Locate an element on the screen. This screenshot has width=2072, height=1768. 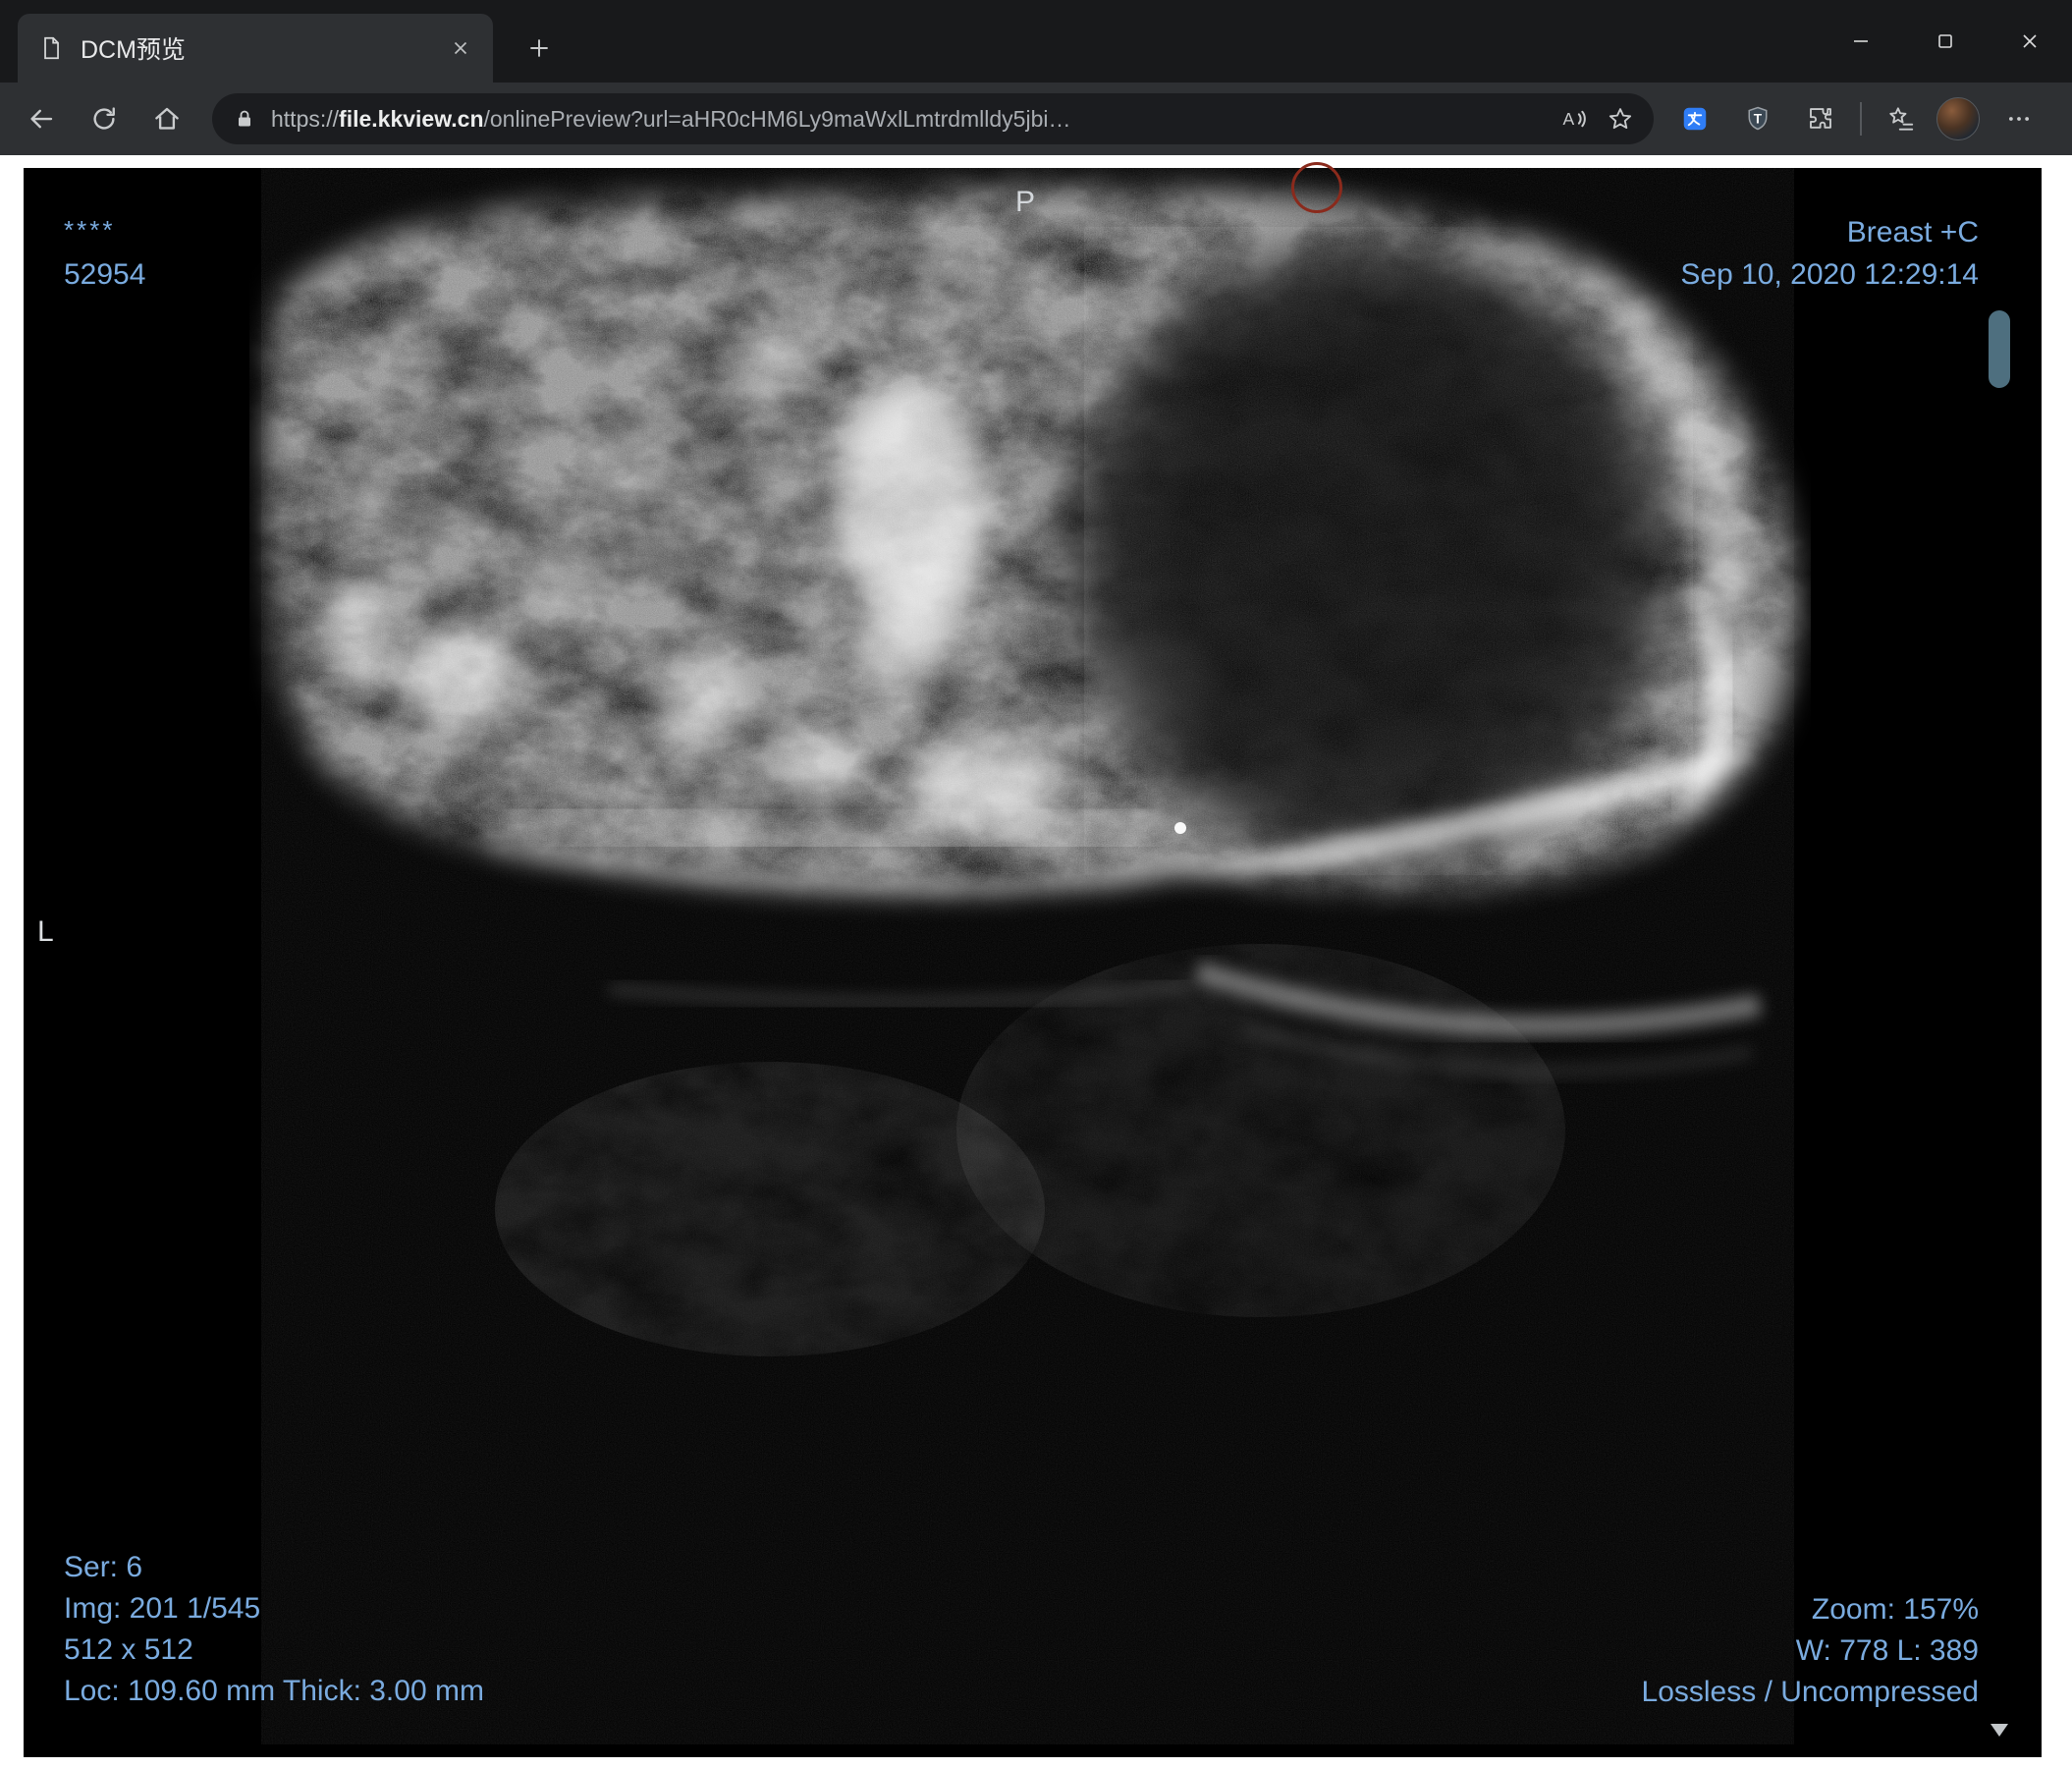
document-icon is located at coordinates (51, 48).